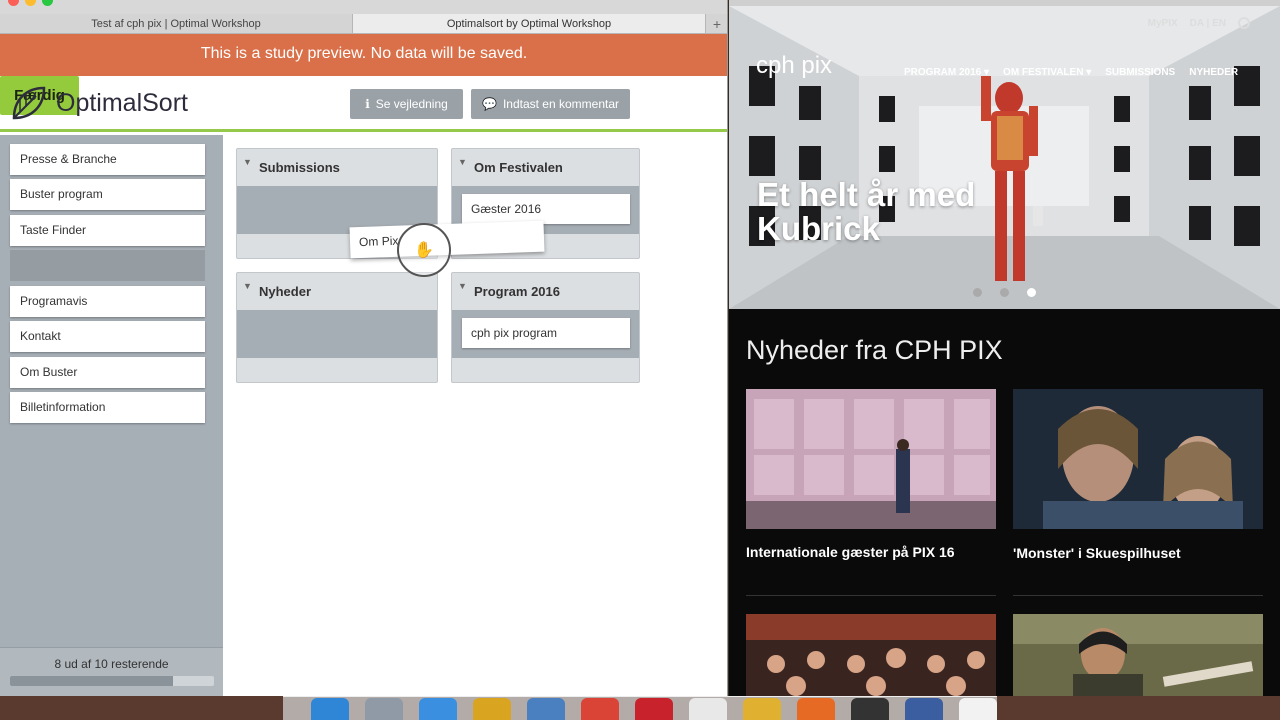 This screenshot has height=720, width=1280. Describe the element at coordinates (529, 23) in the screenshot. I see `tab-optimalsort: Optimalsort by Optimal Workshop` at that location.